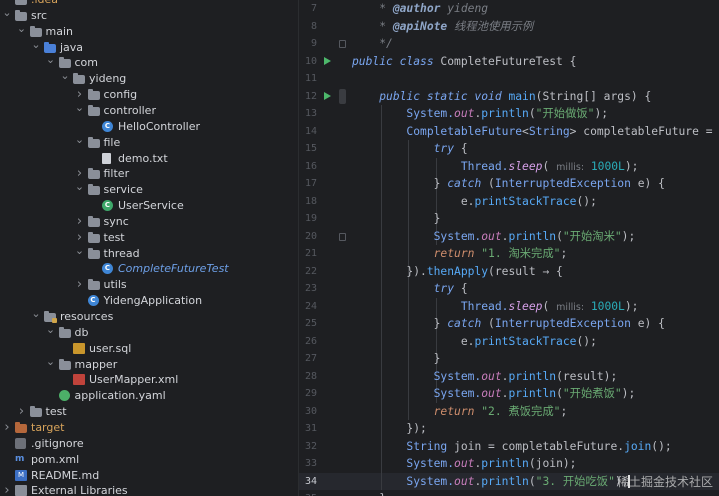 The image size is (719, 496). Describe the element at coordinates (389, 429) in the screenshot. I see `code-line: });` at that location.